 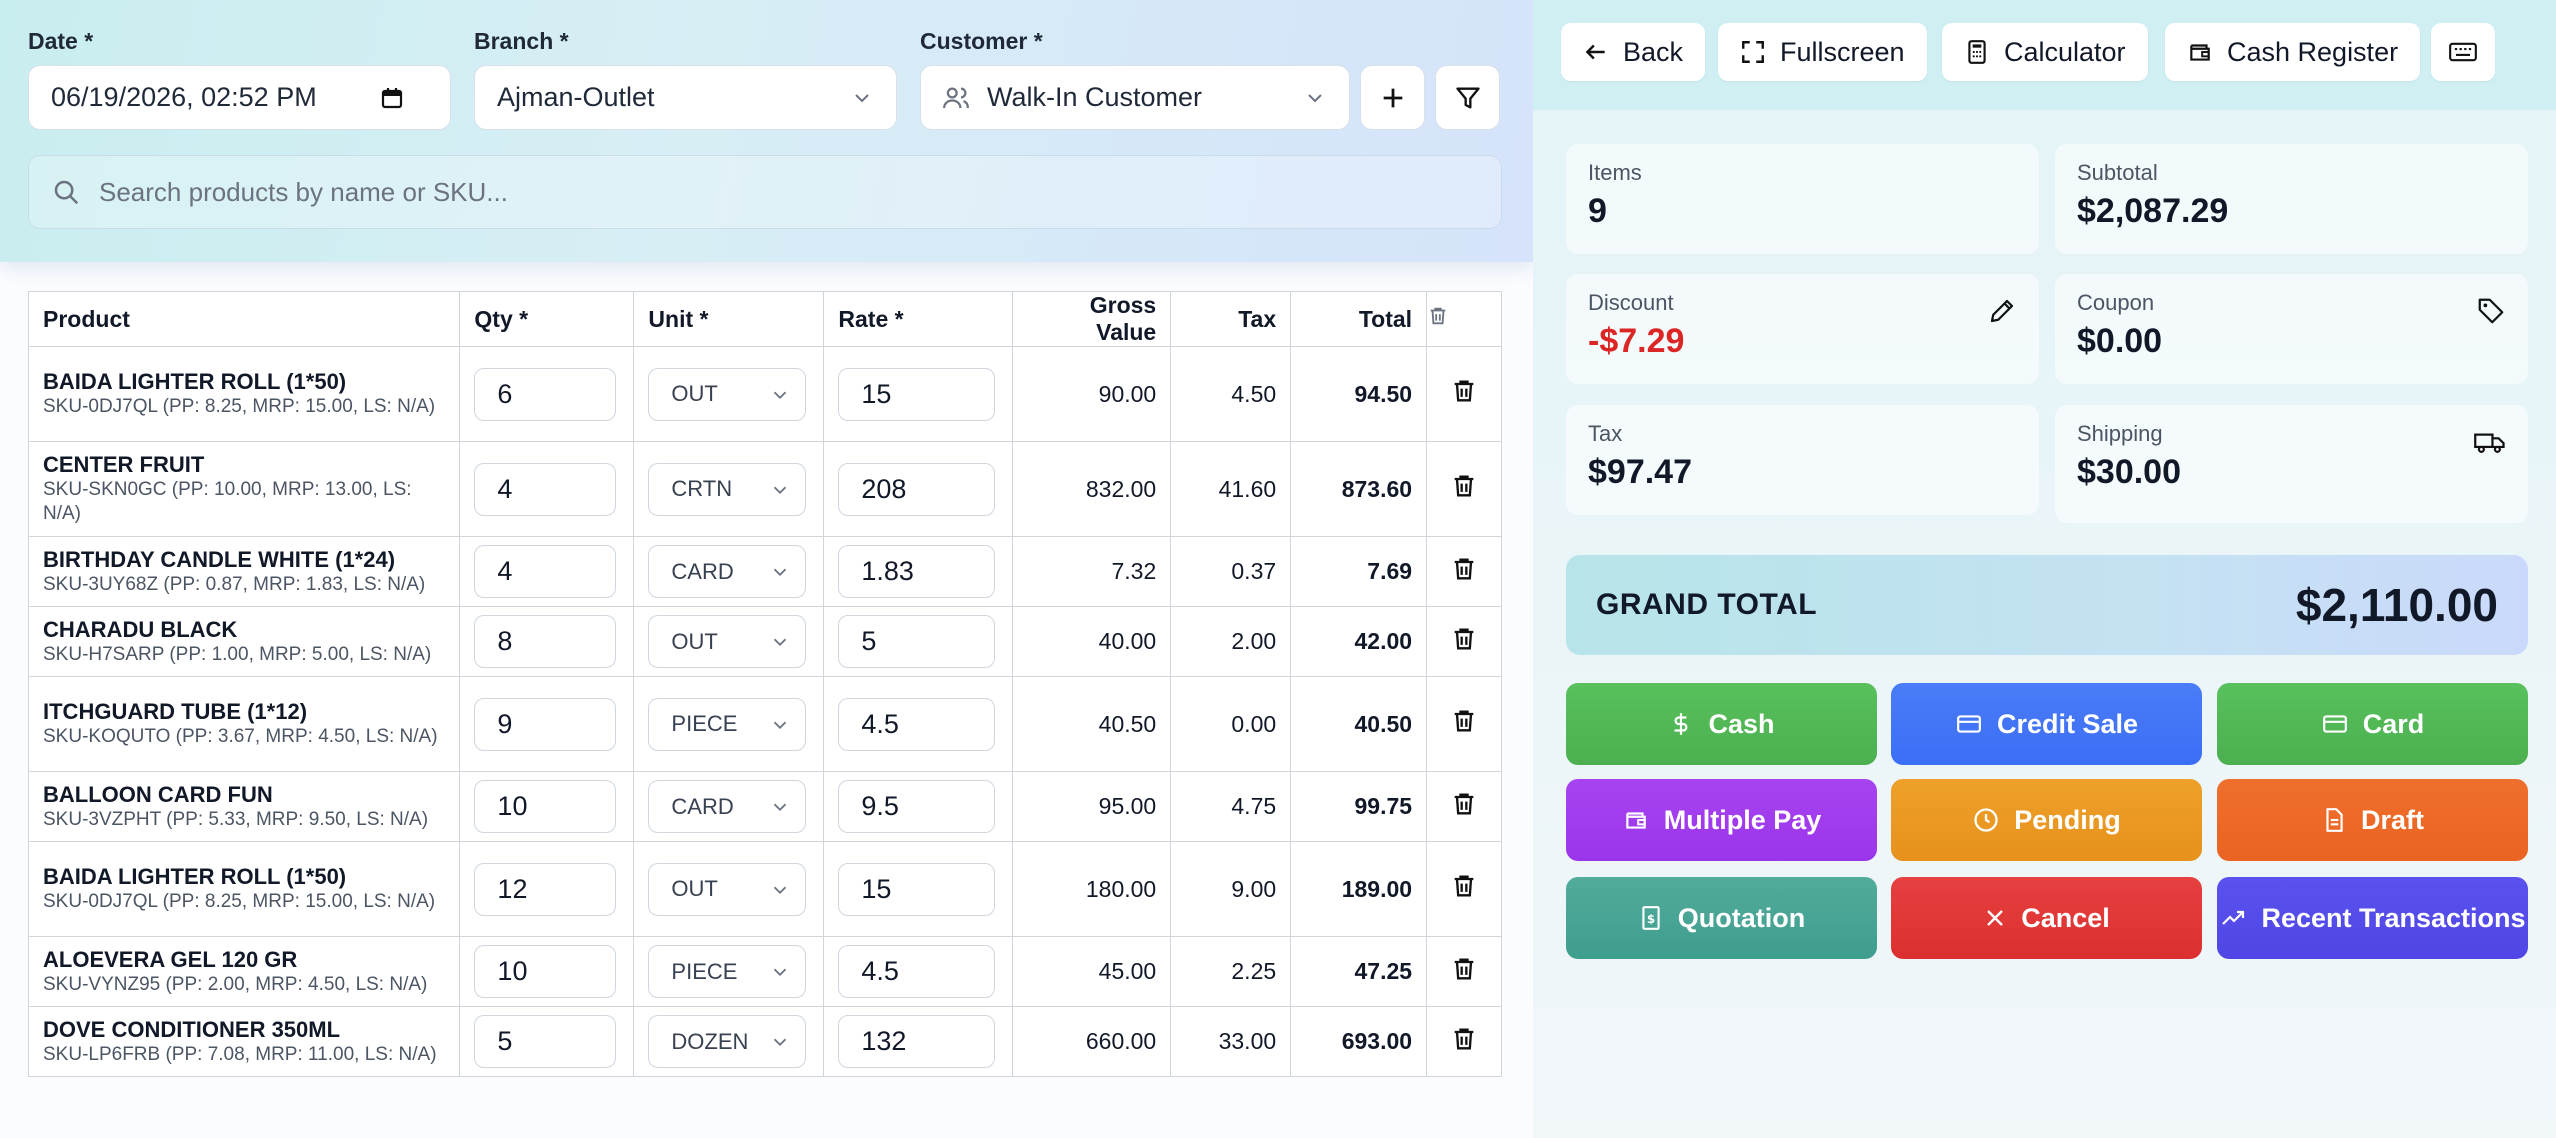 I want to click on unit-value: CARD, so click(x=702, y=806).